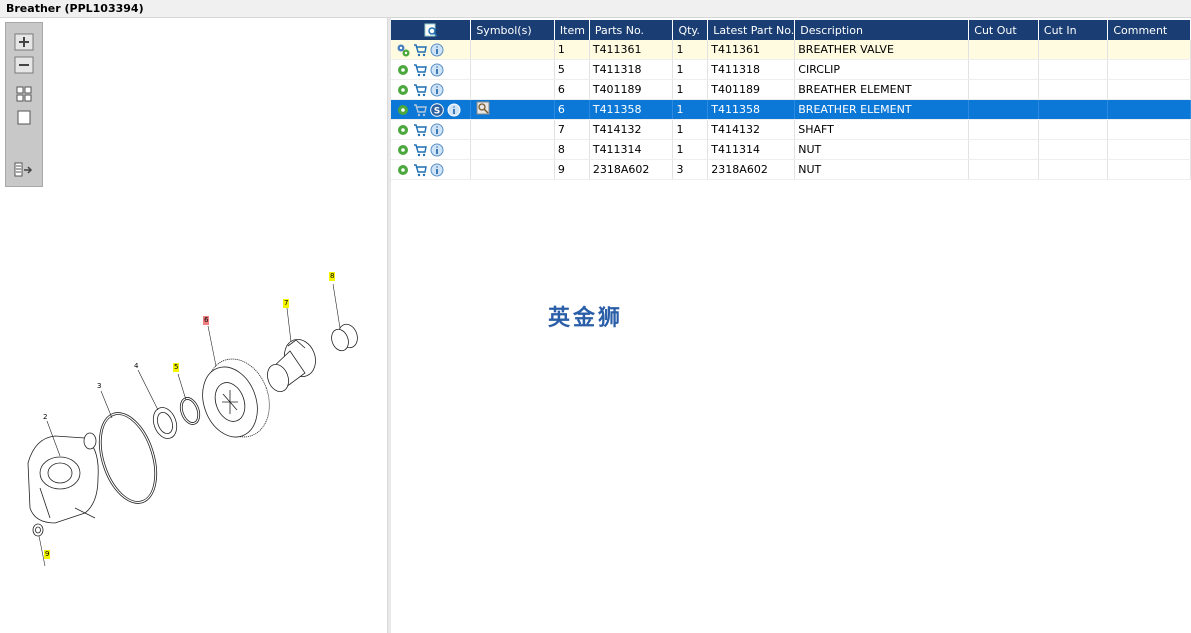  What do you see at coordinates (595, 9) in the screenshot?
I see `title-bar: Breather (PPL103394)` at bounding box center [595, 9].